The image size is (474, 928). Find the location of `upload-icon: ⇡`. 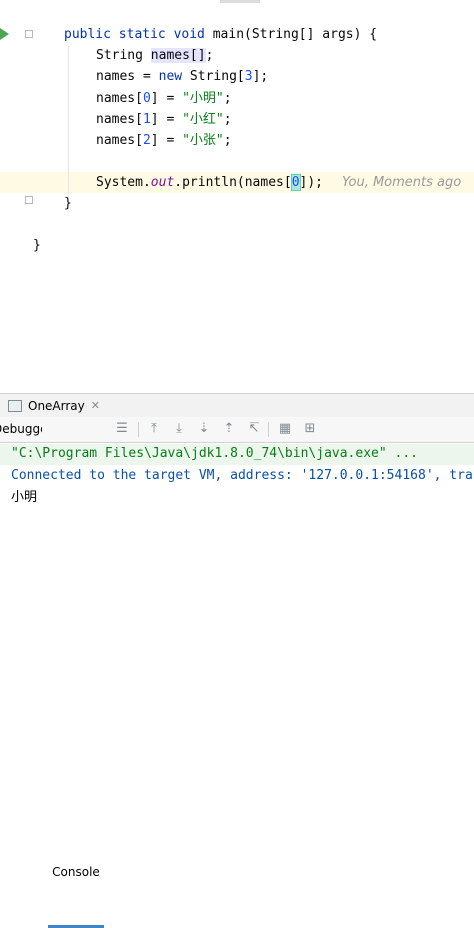

upload-icon: ⇡ is located at coordinates (229, 429).